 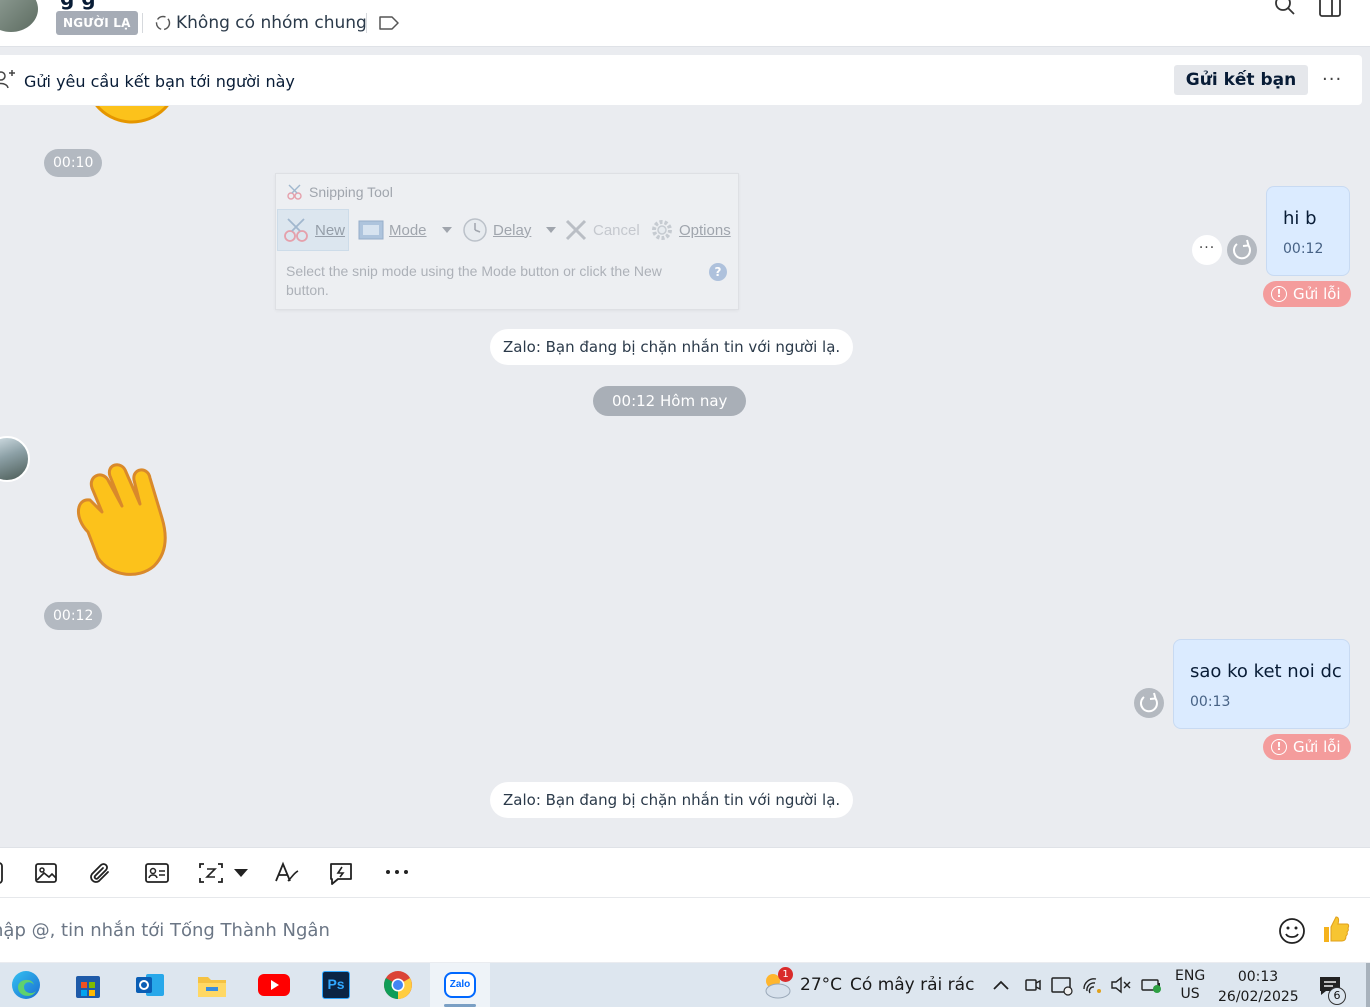 What do you see at coordinates (670, 401) in the screenshot?
I see `date-divider: 00:12 Hôm nay` at bounding box center [670, 401].